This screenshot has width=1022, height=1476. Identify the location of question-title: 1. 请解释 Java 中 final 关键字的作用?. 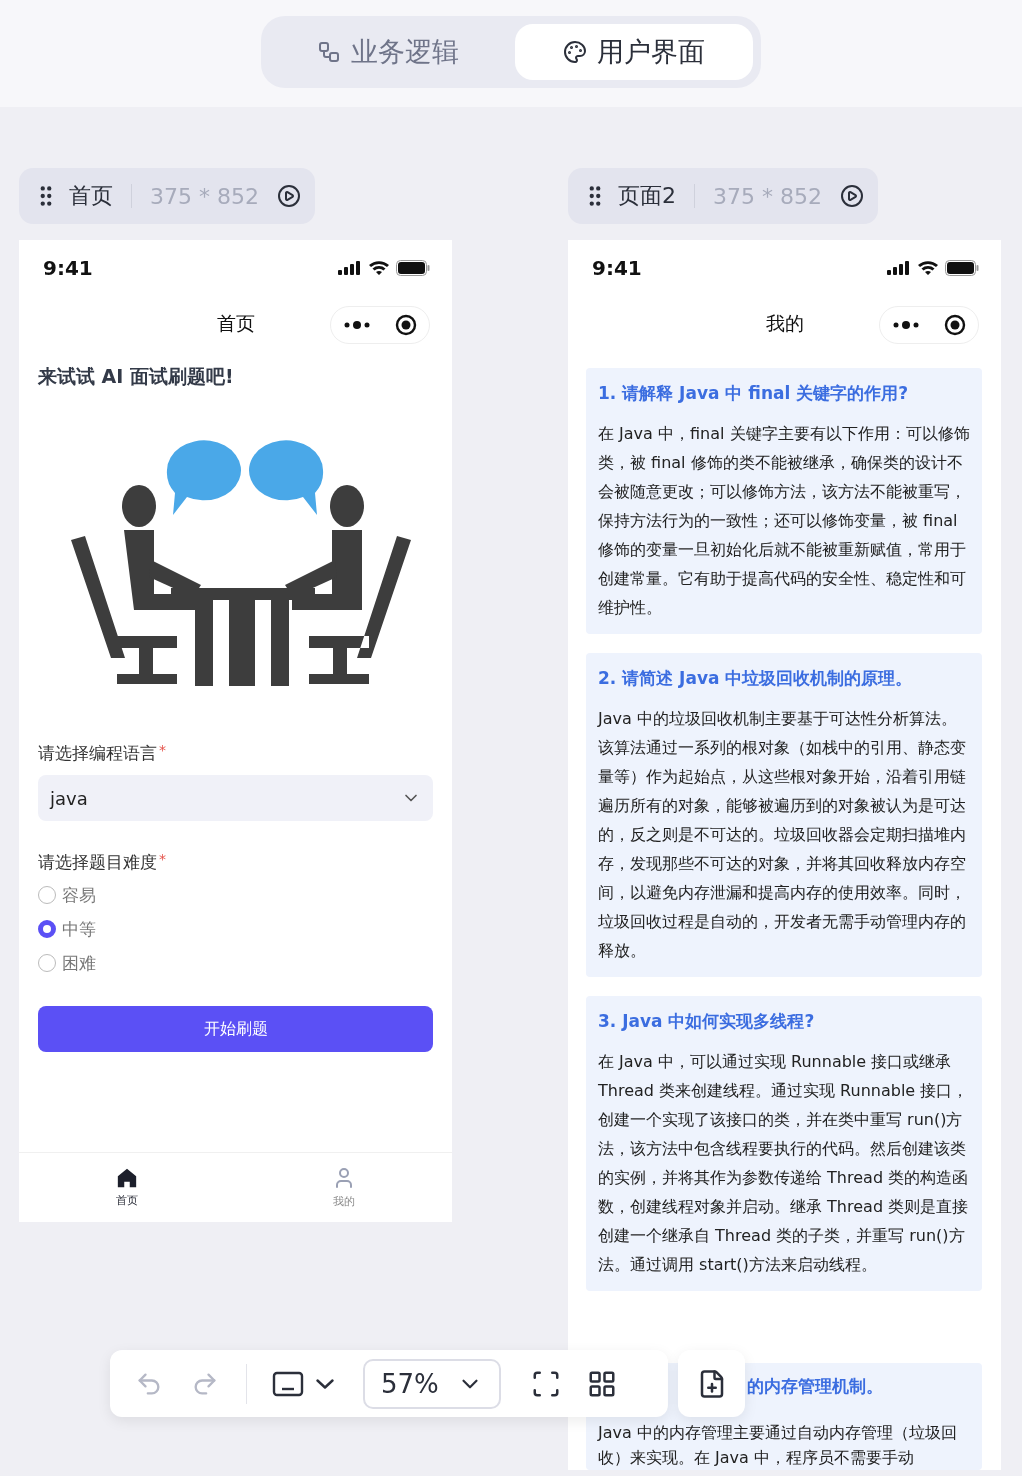
(753, 393).